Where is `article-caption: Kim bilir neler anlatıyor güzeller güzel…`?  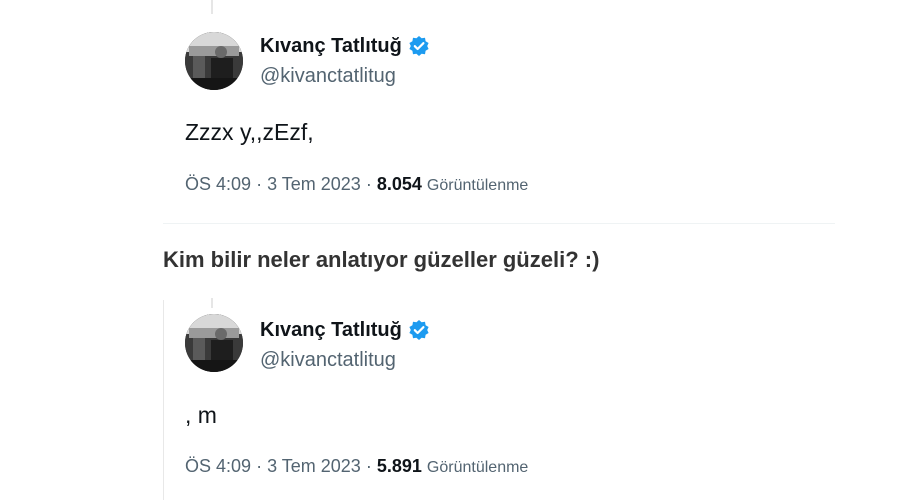 article-caption: Kim bilir neler anlatıyor güzeller güzel… is located at coordinates (381, 259).